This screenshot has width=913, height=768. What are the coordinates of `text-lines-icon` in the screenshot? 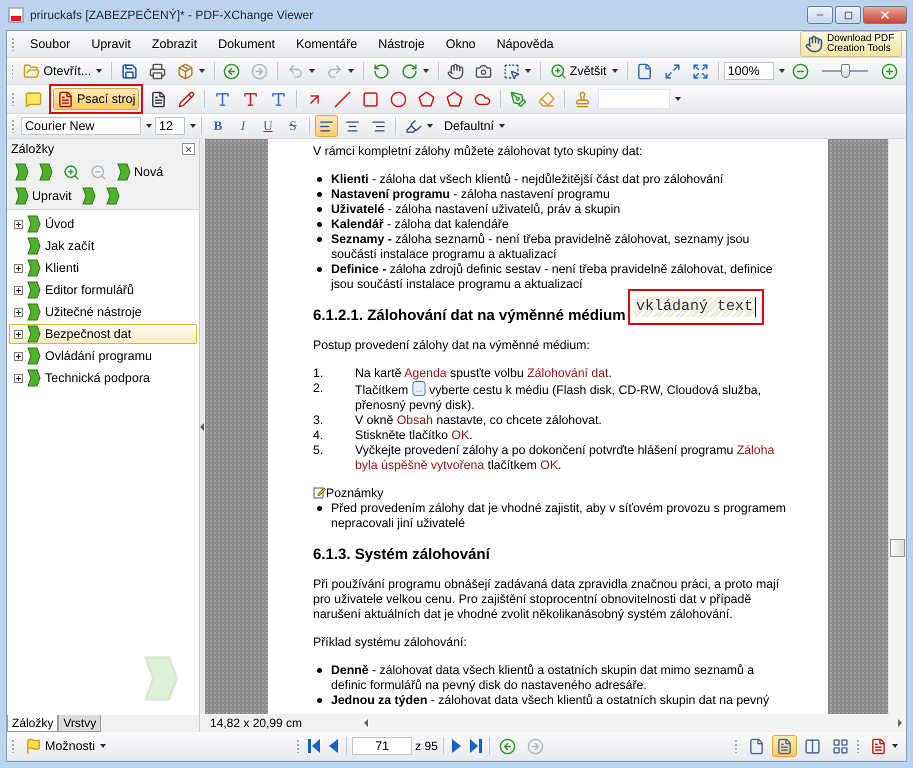 It's located at (65, 99).